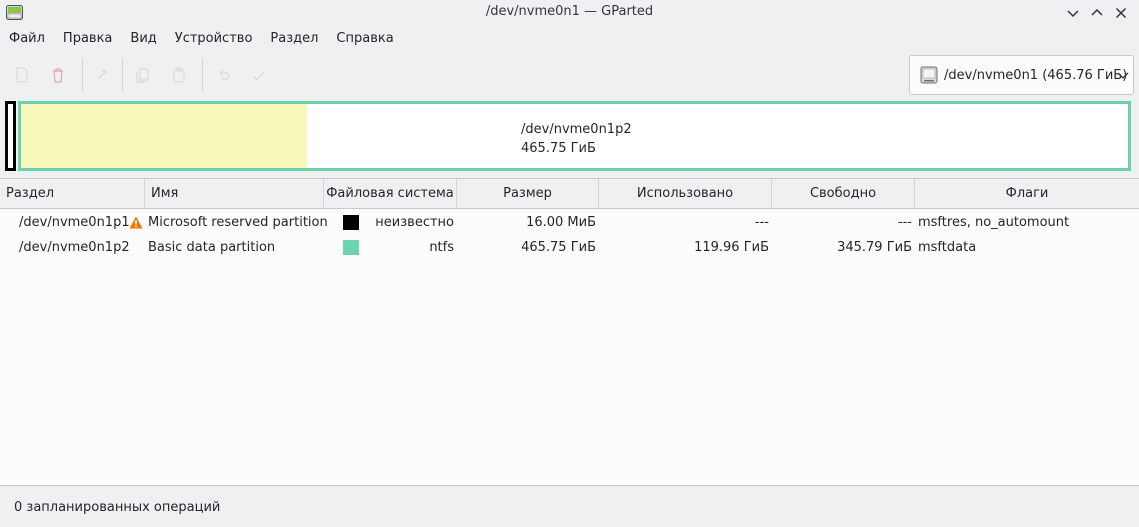 The height and width of the screenshot is (527, 1139). I want to click on disk-map-partition-p1, so click(10, 136).